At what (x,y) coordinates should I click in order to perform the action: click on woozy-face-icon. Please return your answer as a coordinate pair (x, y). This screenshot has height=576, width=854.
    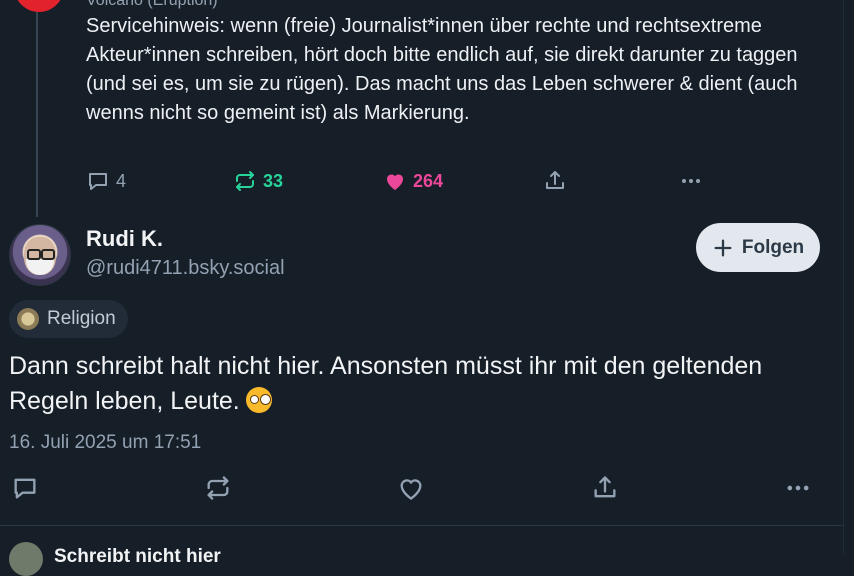
    Looking at the image, I should click on (258, 400).